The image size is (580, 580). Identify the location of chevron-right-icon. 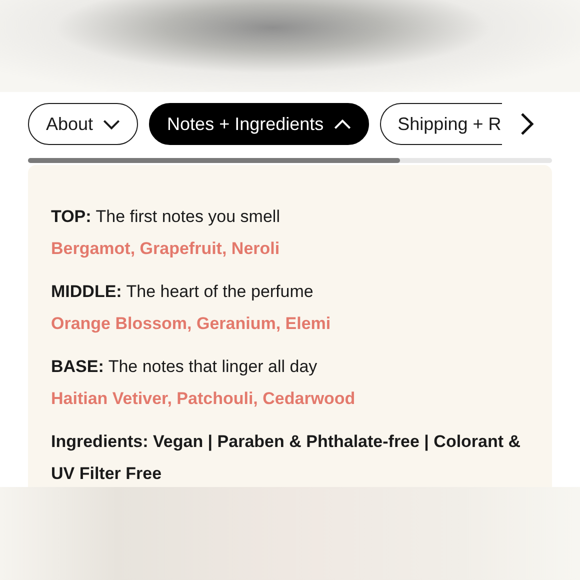
(527, 124).